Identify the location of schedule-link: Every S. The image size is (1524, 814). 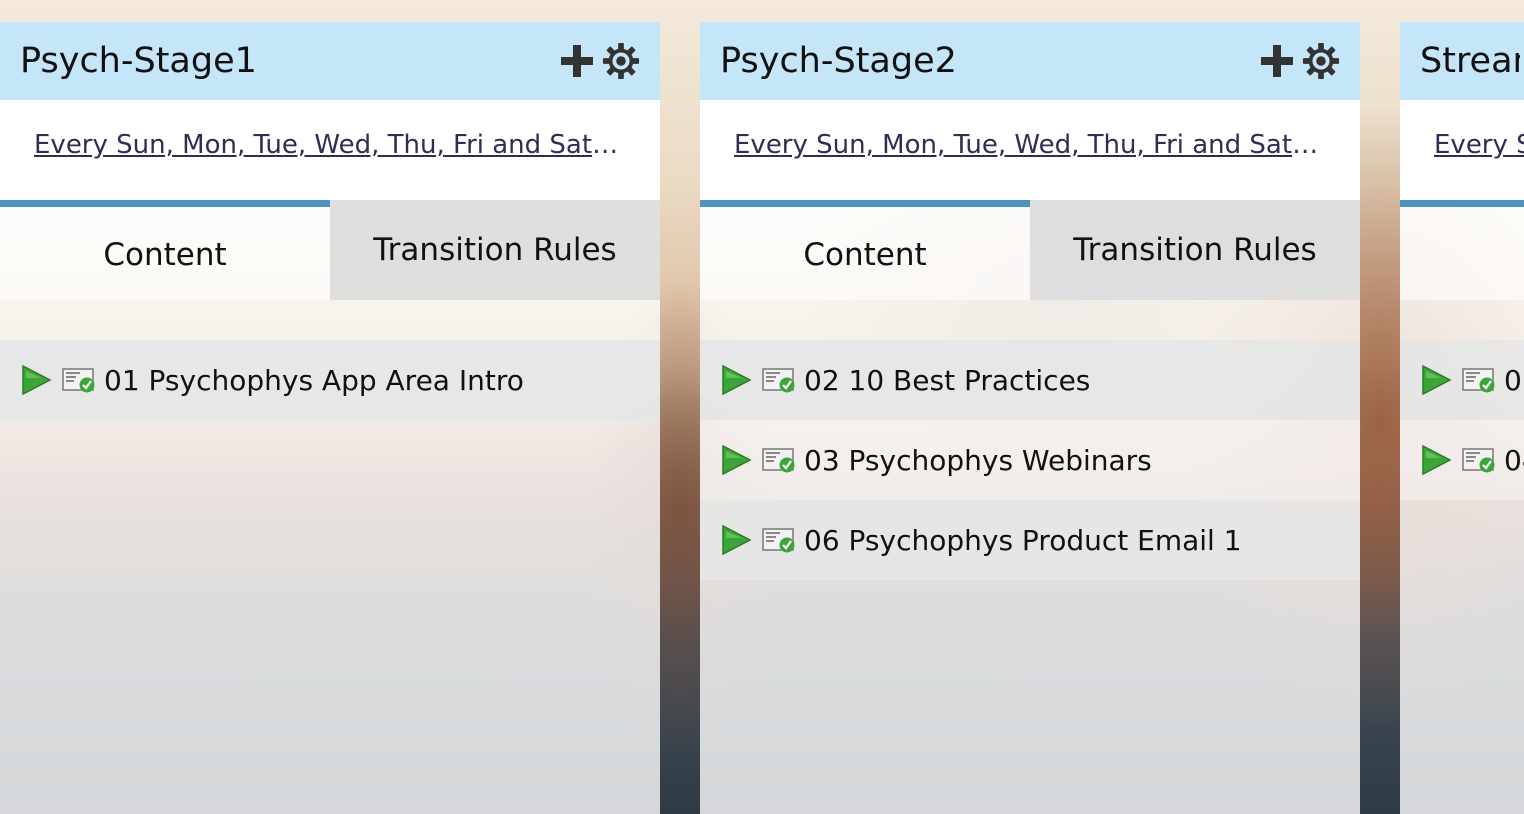
(1479, 145).